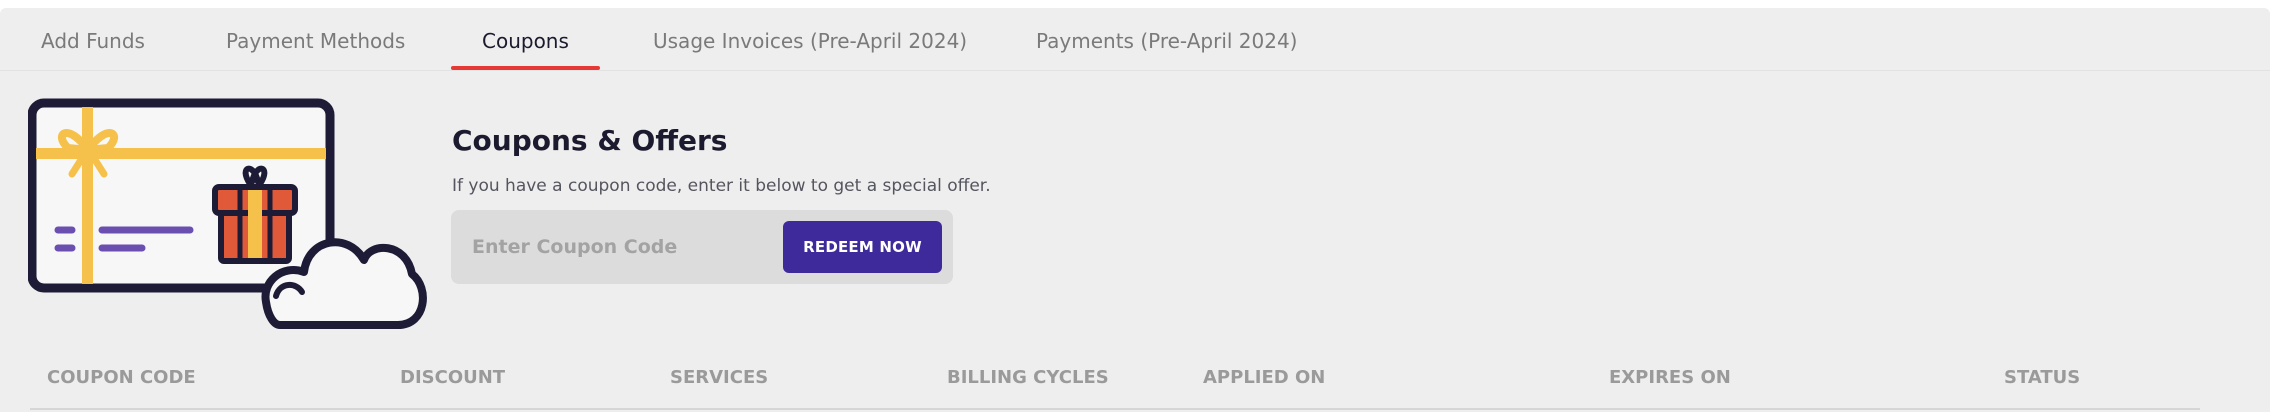 The width and height of the screenshot is (2274, 412). Describe the element at coordinates (1028, 377) in the screenshot. I see `column-billing-cycles: BILLING CYCLES` at that location.